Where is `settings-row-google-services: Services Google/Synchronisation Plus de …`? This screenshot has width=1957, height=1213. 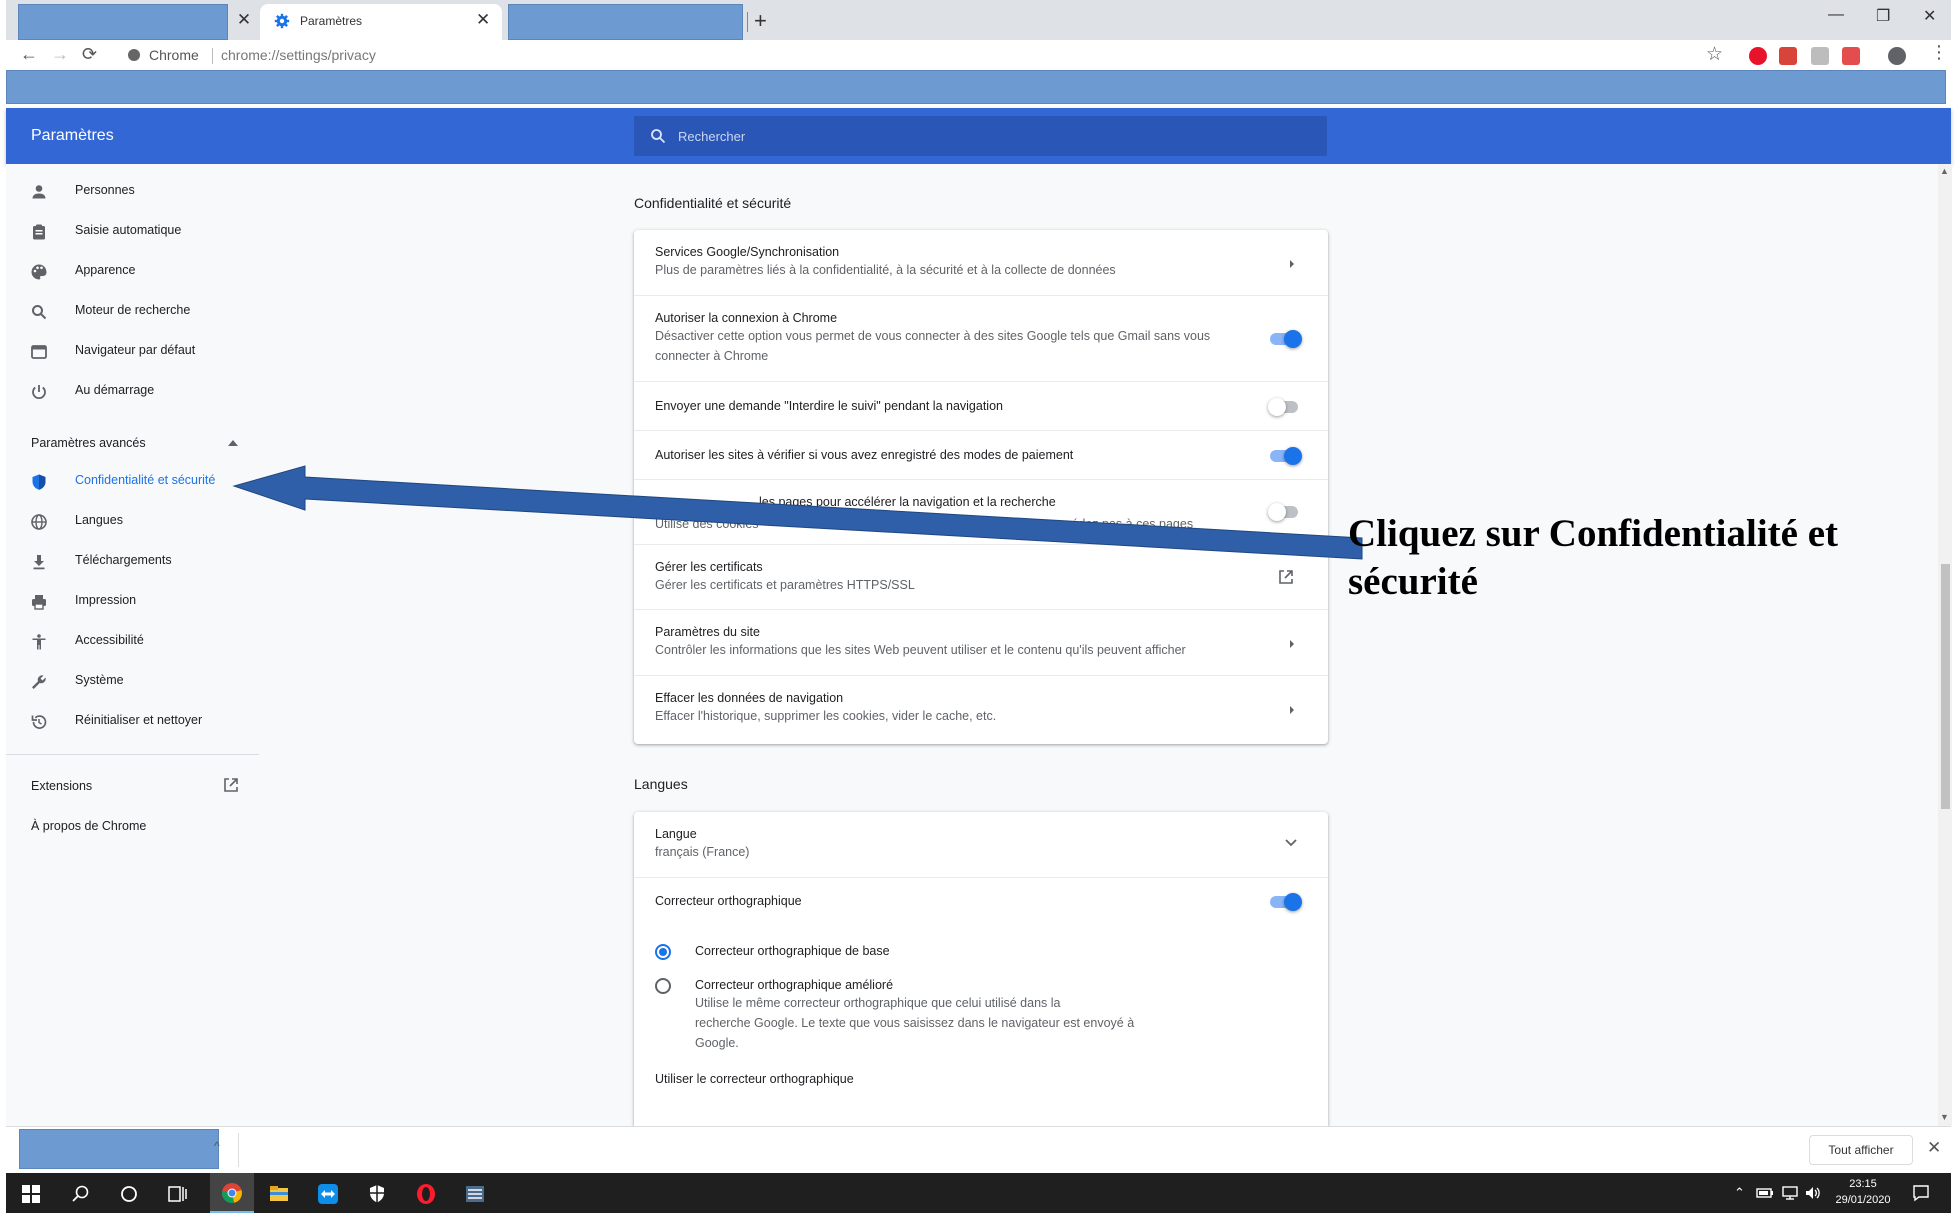 settings-row-google-services: Services Google/Synchronisation Plus de … is located at coordinates (981, 262).